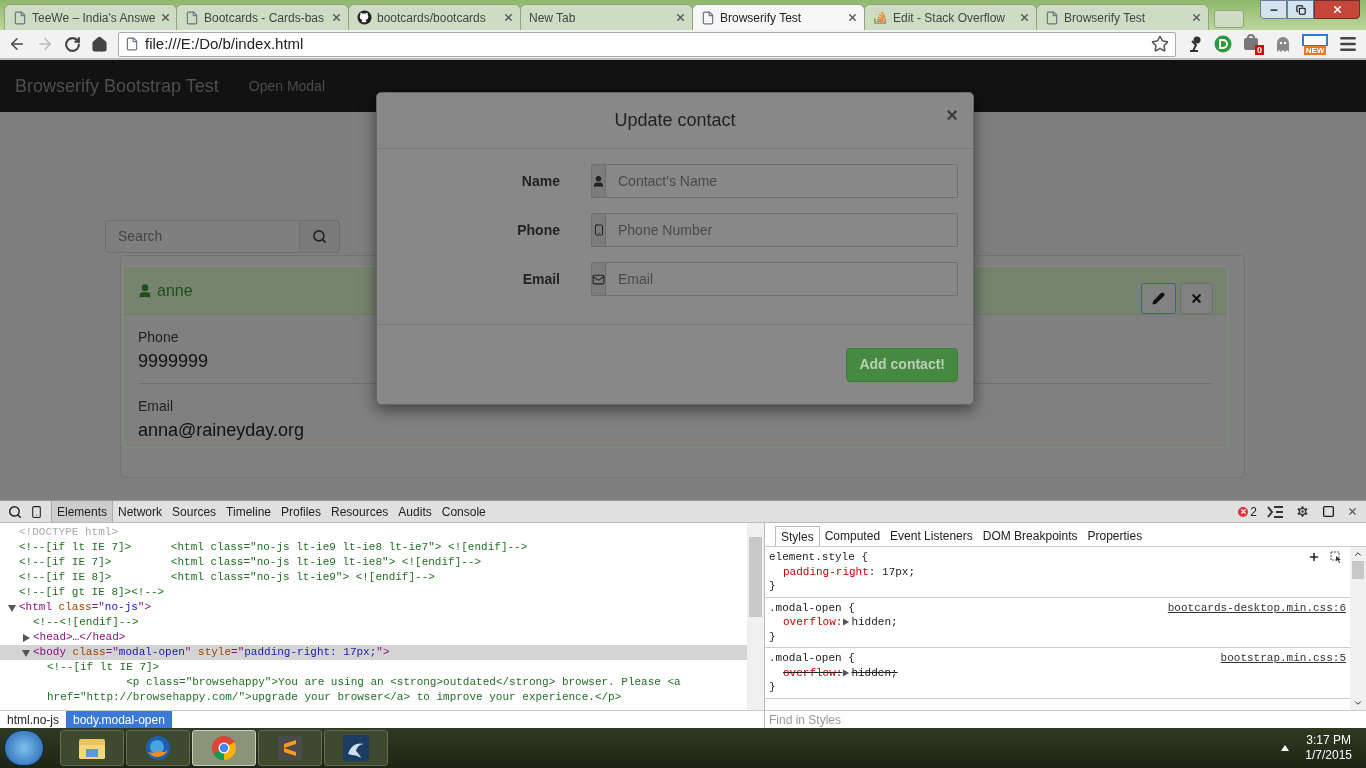  Describe the element at coordinates (119, 719) in the screenshot. I see `breadcrumb: body.modal-open` at that location.